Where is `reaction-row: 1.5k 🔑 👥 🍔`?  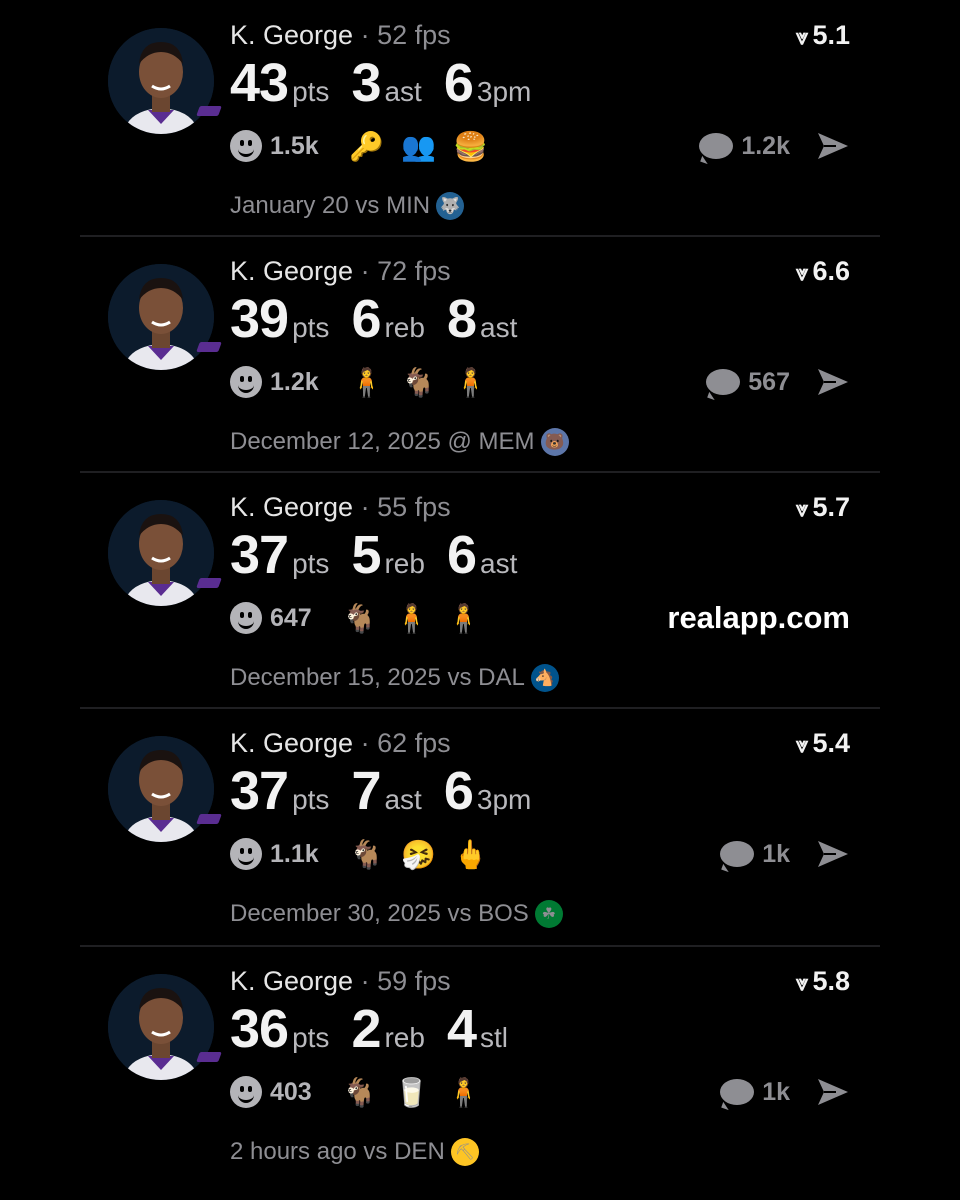 reaction-row: 1.5k 🔑 👥 🍔 is located at coordinates (366, 146).